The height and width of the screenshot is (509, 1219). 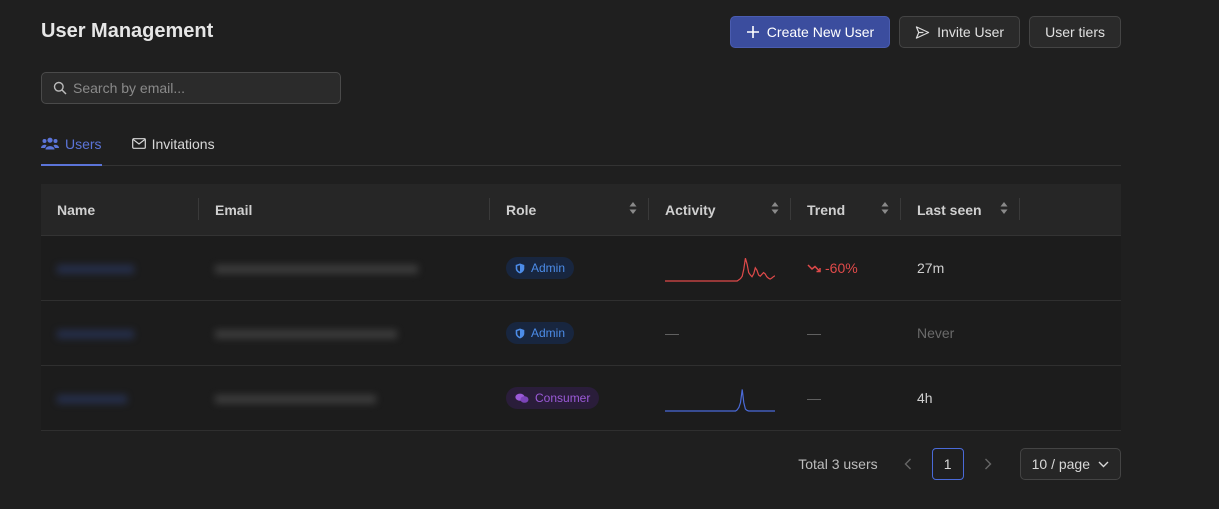 I want to click on cell-role: Consumer, so click(x=569, y=398).